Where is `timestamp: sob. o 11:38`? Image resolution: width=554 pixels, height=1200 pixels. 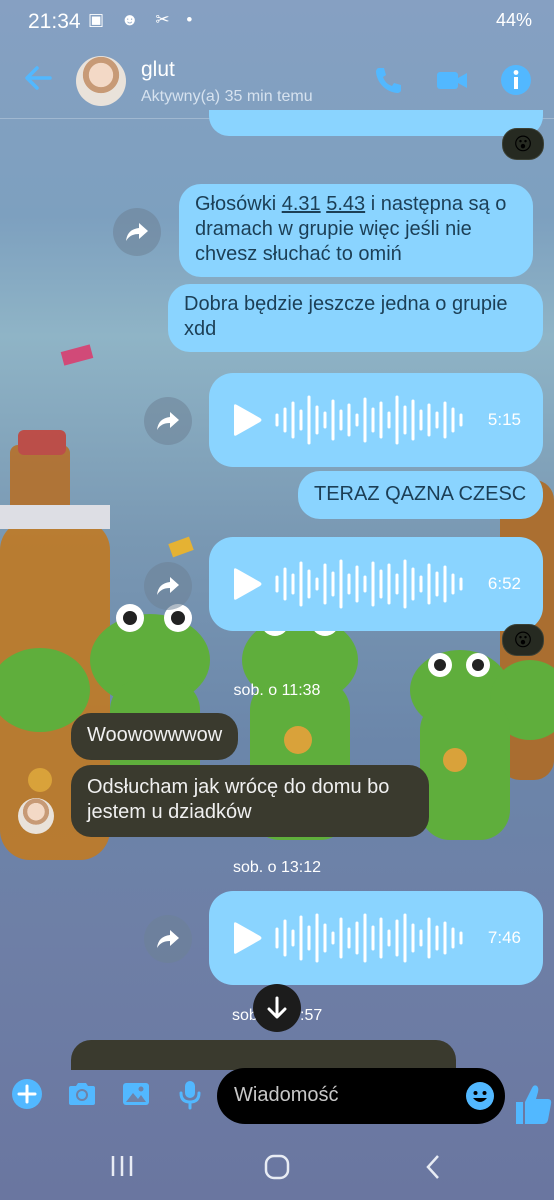
timestamp: sob. o 11:38 is located at coordinates (277, 690).